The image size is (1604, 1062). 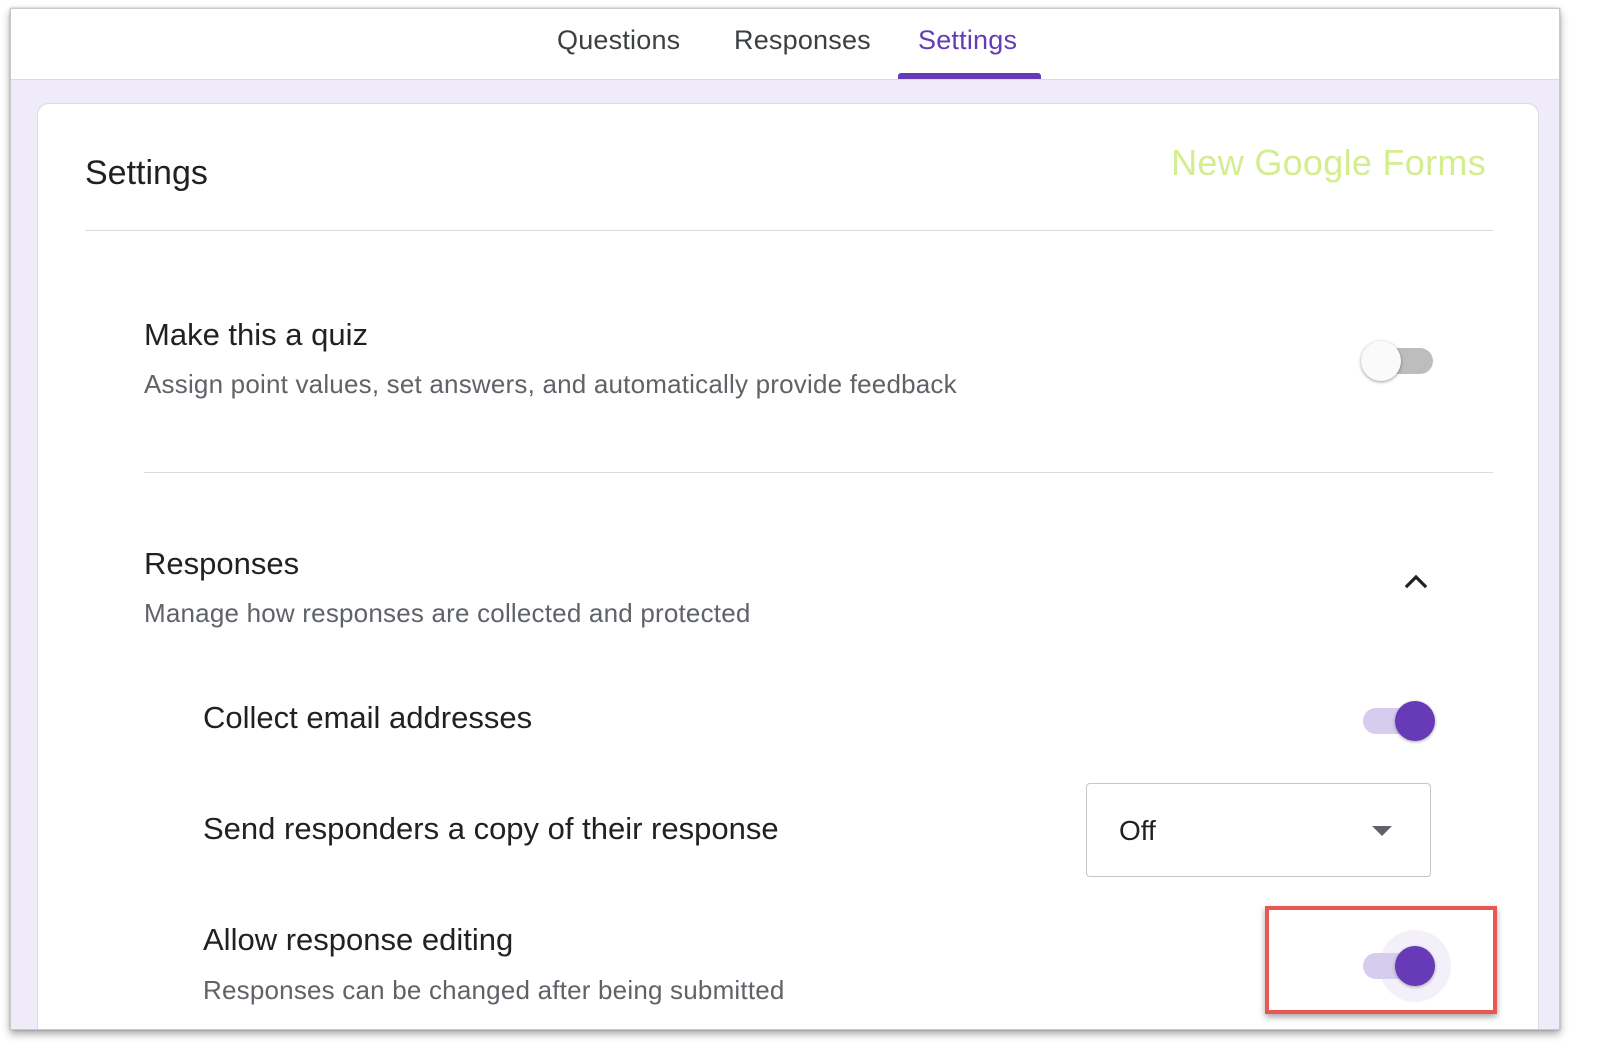 What do you see at coordinates (1258, 830) in the screenshot?
I see `send-copy-select: Off` at bounding box center [1258, 830].